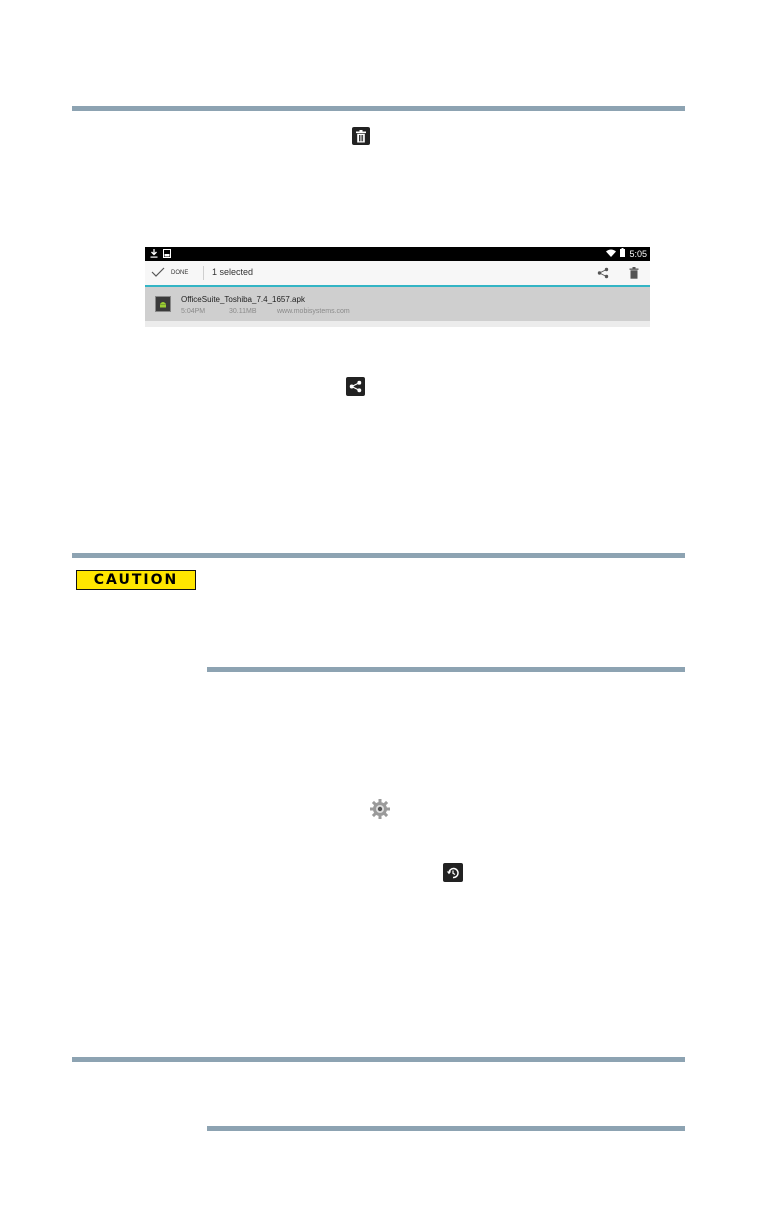 Image resolution: width=774 pixels, height=1206 pixels. Describe the element at coordinates (136, 580) in the screenshot. I see `caution-badge: CAUTION` at that location.